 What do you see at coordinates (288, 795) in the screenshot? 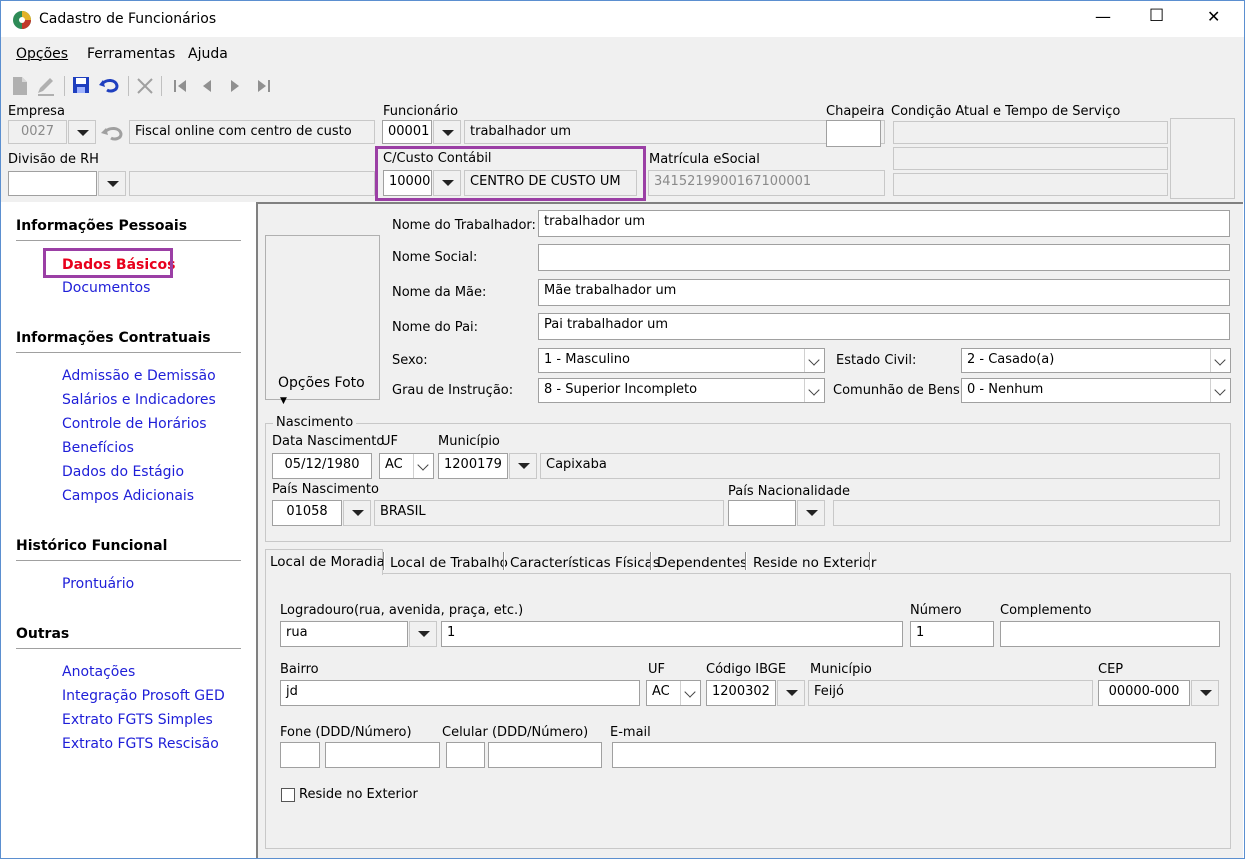
I see `reside-exterior-checkbox` at bounding box center [288, 795].